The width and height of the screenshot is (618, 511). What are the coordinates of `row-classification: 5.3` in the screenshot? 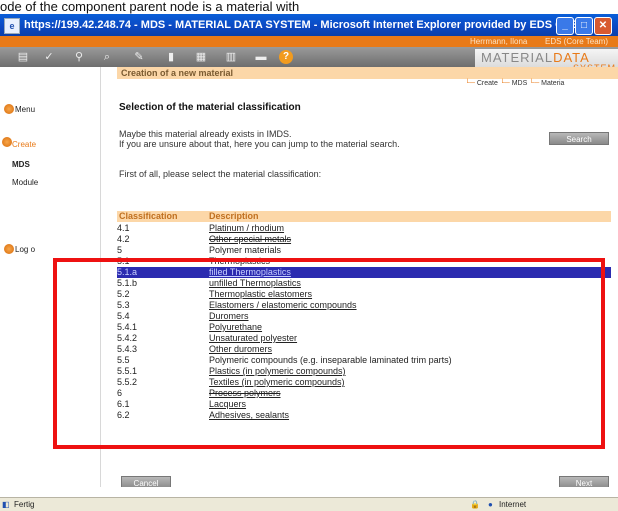 It's located at (123, 305).